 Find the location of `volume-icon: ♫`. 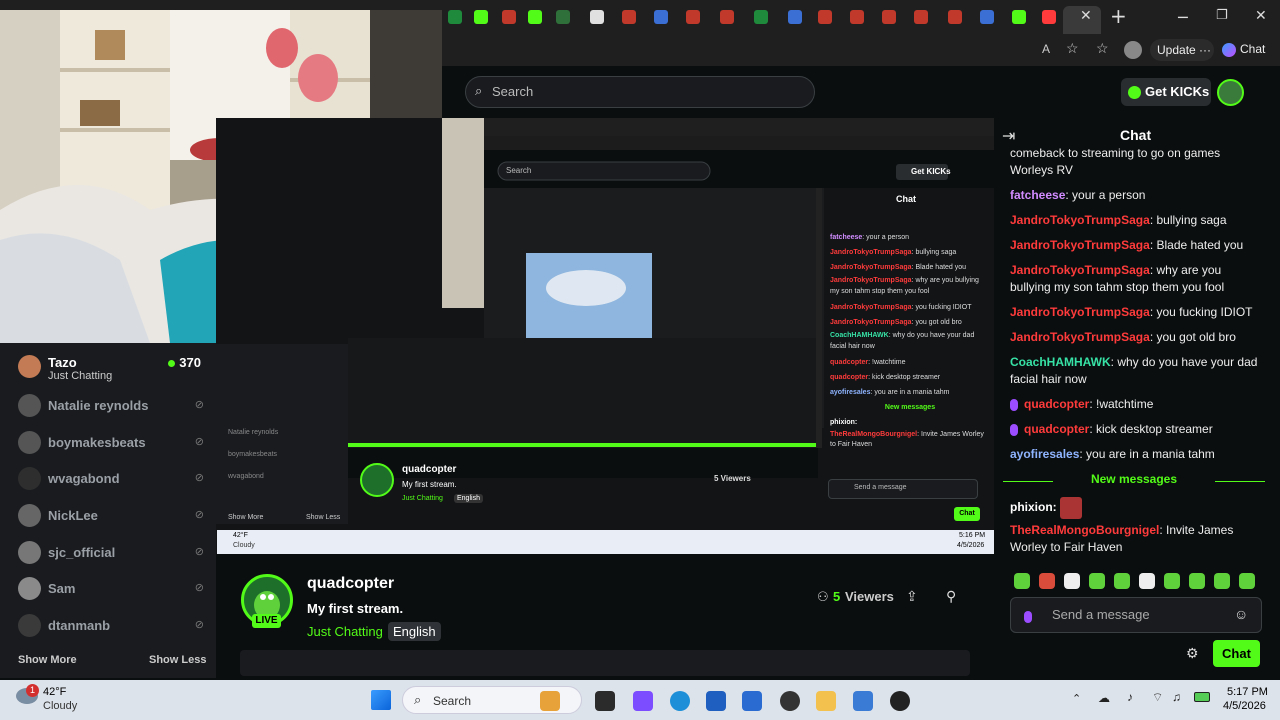

volume-icon: ♫ is located at coordinates (1176, 697).